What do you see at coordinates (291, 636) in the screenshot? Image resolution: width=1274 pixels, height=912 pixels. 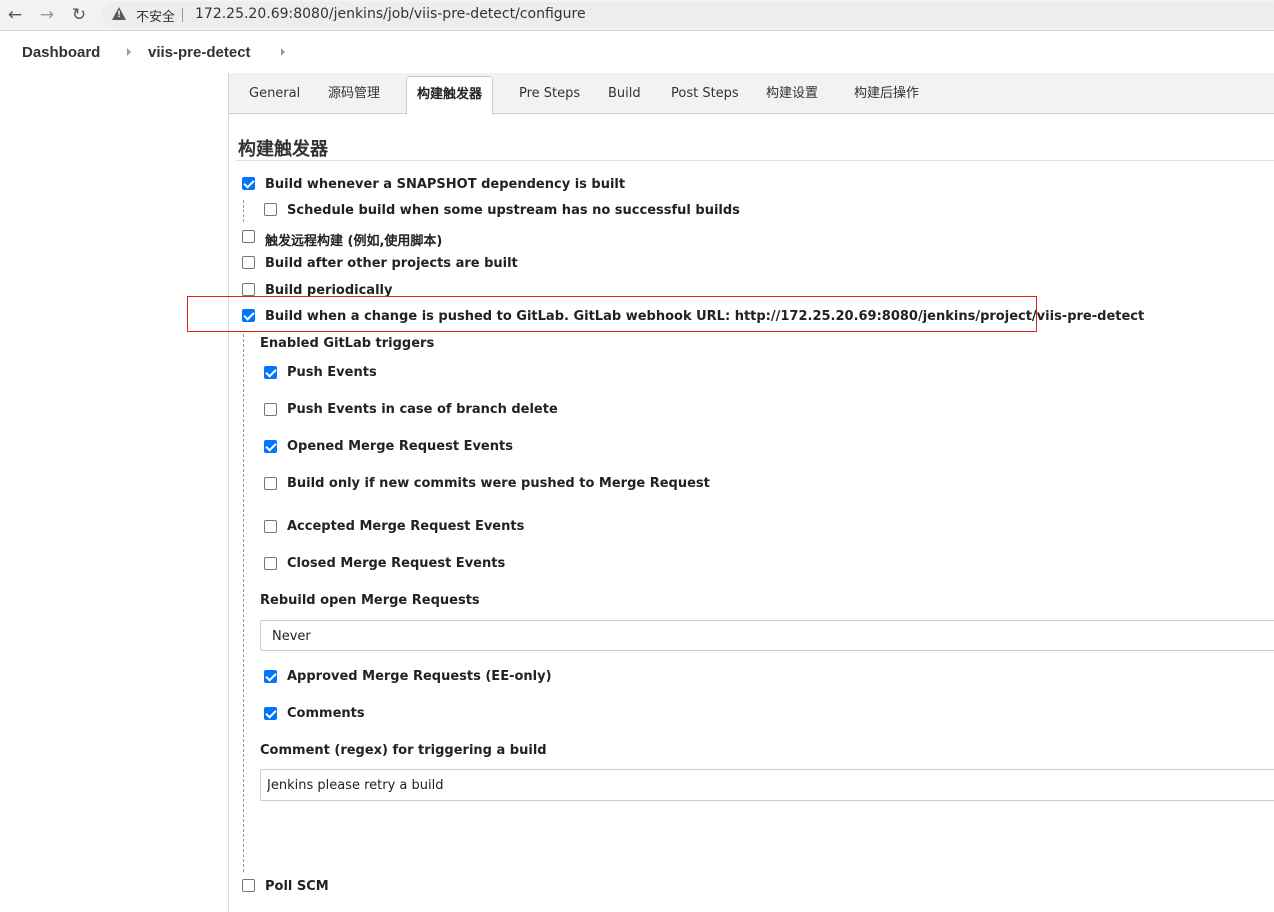 I see `rebuild-mr-value: Never` at bounding box center [291, 636].